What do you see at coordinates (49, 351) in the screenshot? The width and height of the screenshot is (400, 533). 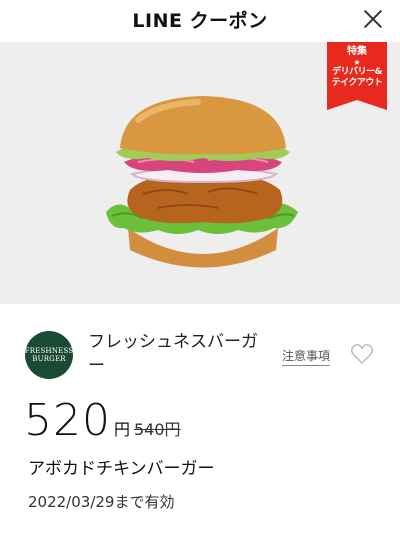 I see `logo-line-1: FRESHNESS` at bounding box center [49, 351].